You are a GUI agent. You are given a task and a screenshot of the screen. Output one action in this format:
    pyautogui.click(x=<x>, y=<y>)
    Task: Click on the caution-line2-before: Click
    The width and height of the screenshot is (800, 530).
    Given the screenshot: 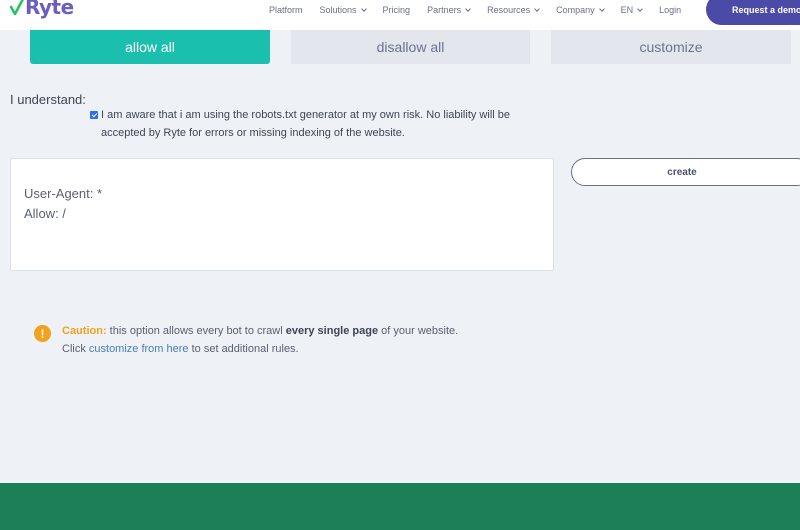 What is the action you would take?
    pyautogui.click(x=75, y=349)
    